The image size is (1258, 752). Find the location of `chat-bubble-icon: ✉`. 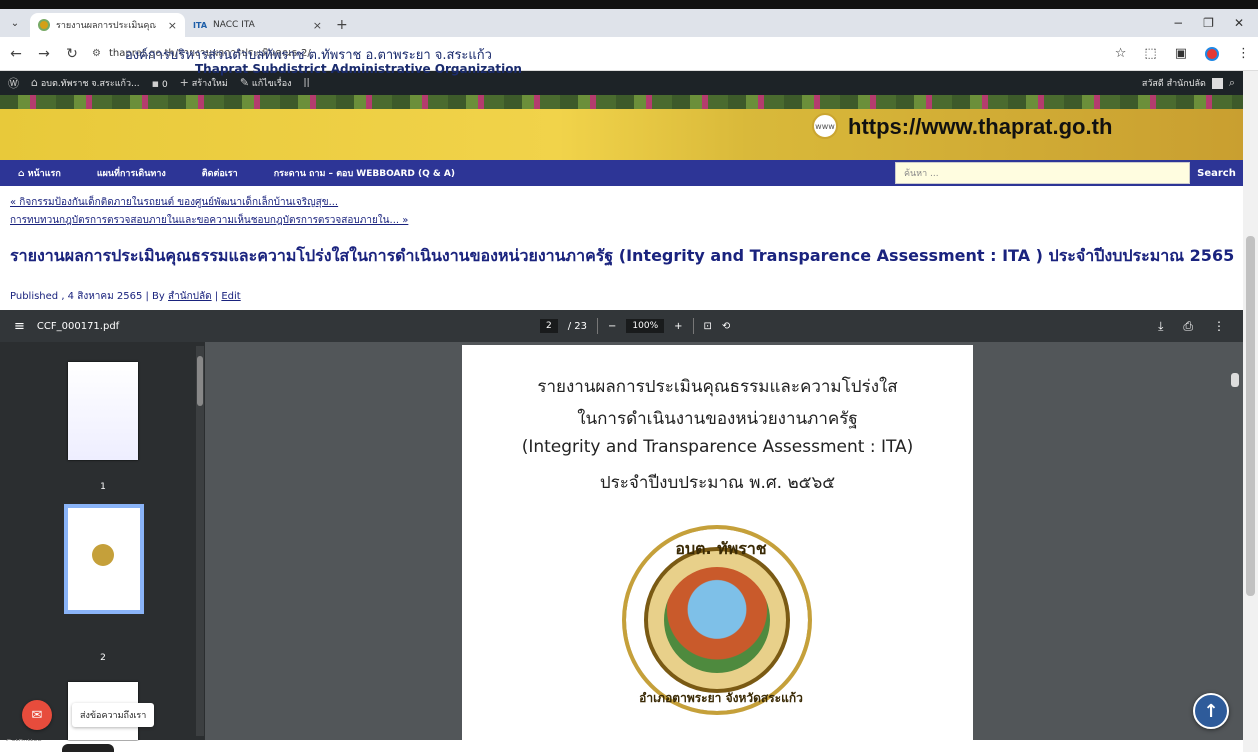

chat-bubble-icon: ✉ is located at coordinates (37, 715).